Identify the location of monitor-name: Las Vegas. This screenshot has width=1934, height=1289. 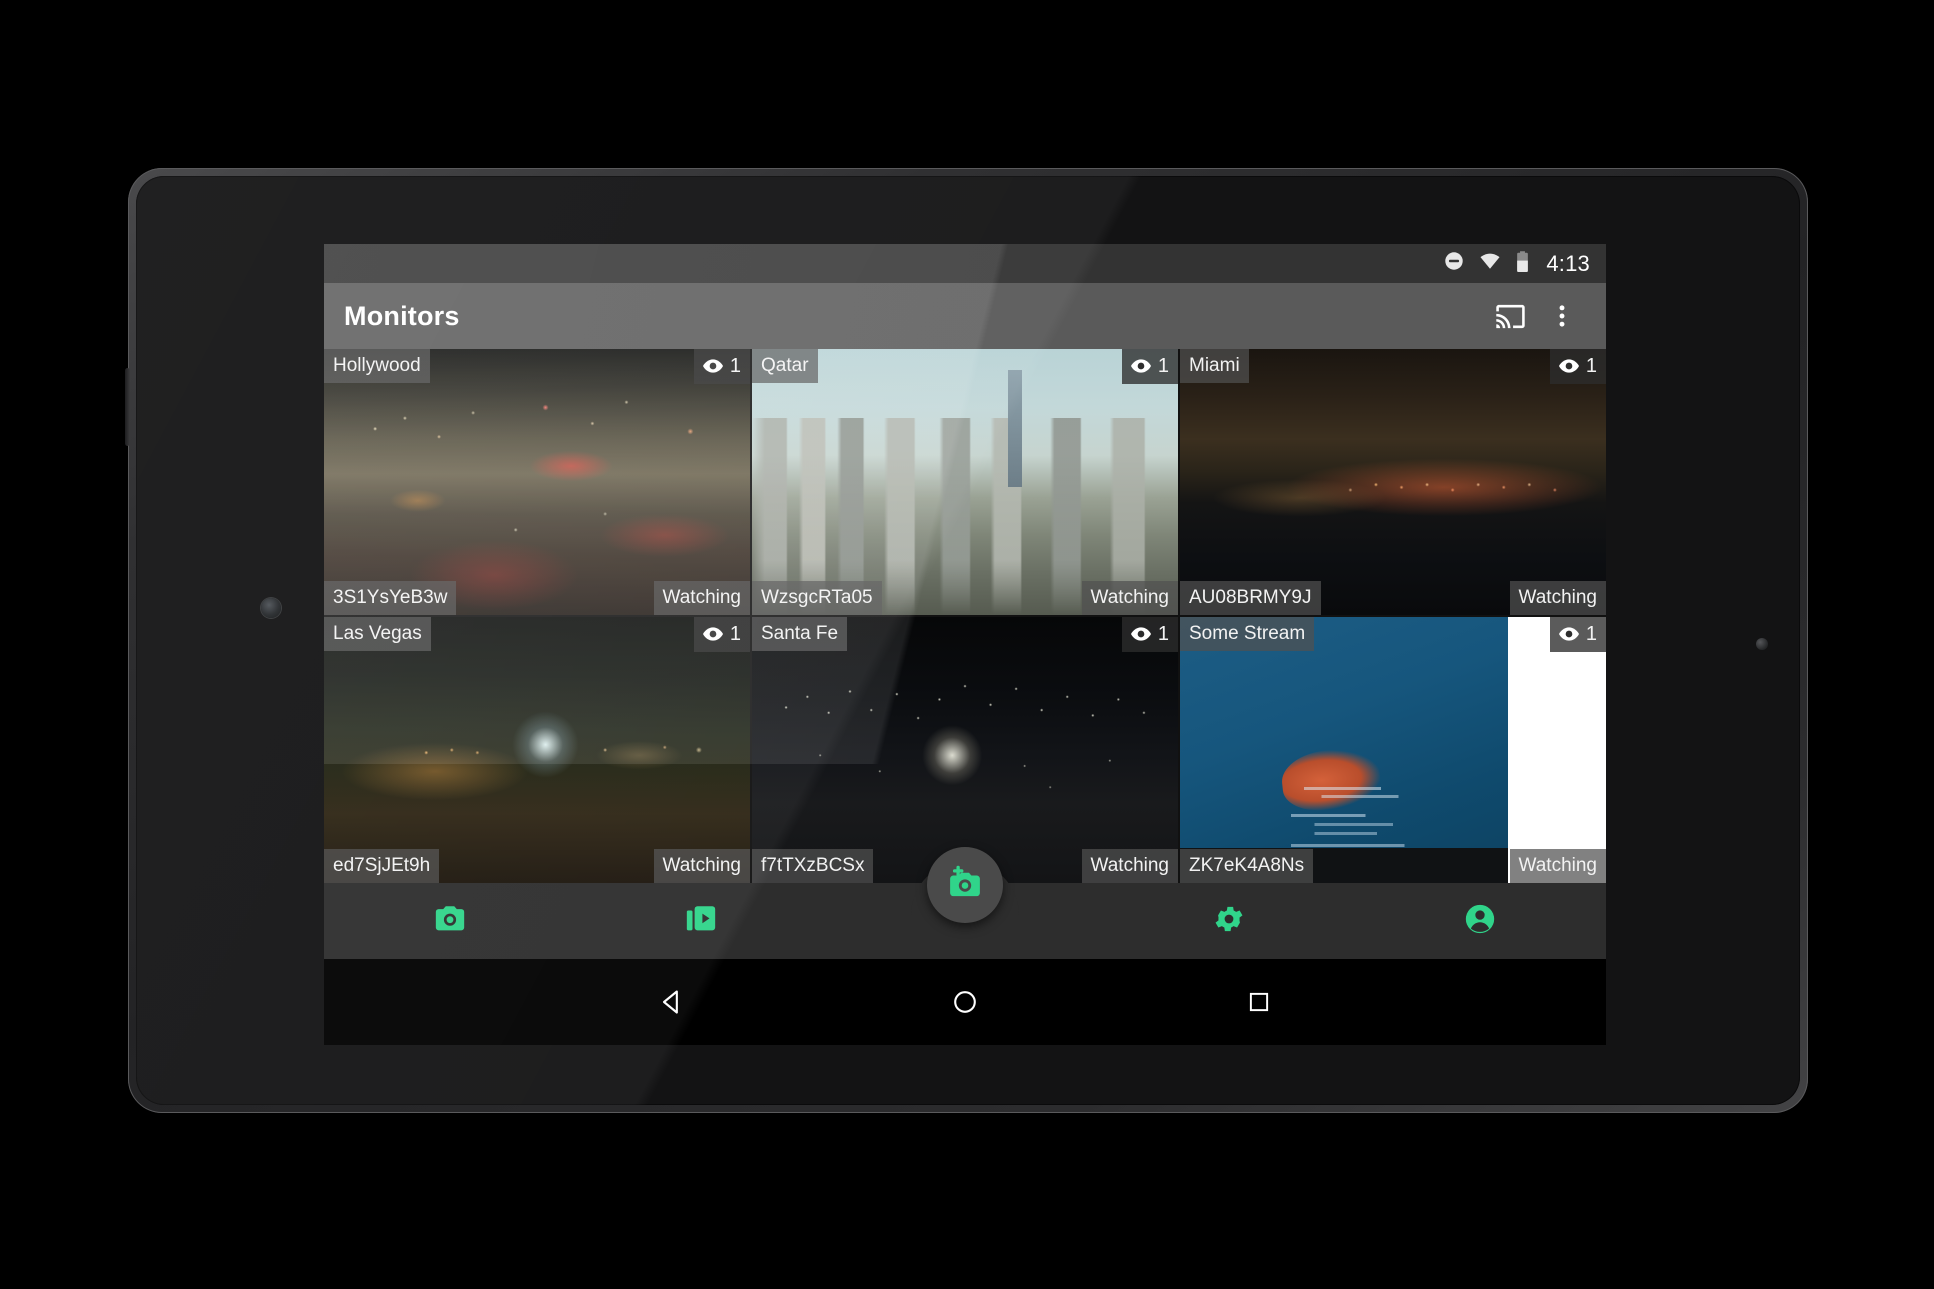
(377, 634).